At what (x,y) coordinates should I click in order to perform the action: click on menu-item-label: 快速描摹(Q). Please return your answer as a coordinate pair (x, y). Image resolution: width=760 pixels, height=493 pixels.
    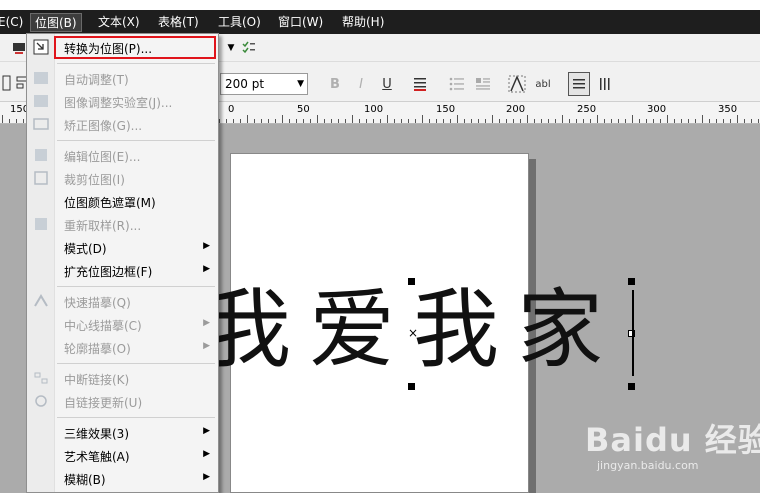
    Looking at the image, I should click on (97, 303).